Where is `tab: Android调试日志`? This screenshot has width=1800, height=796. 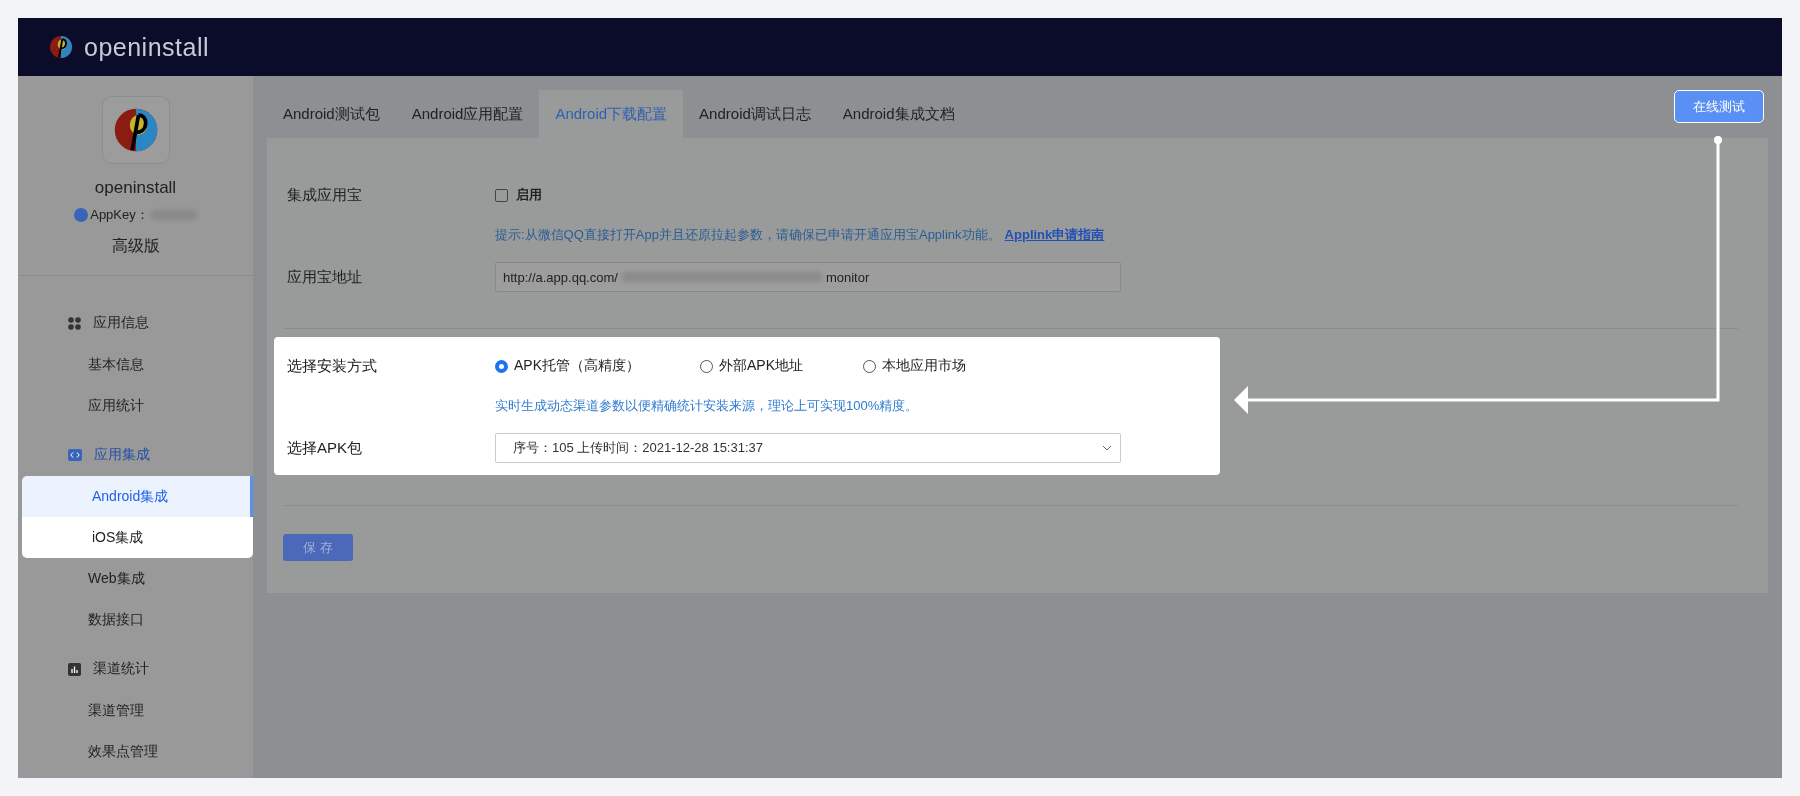 tab: Android调试日志 is located at coordinates (755, 114).